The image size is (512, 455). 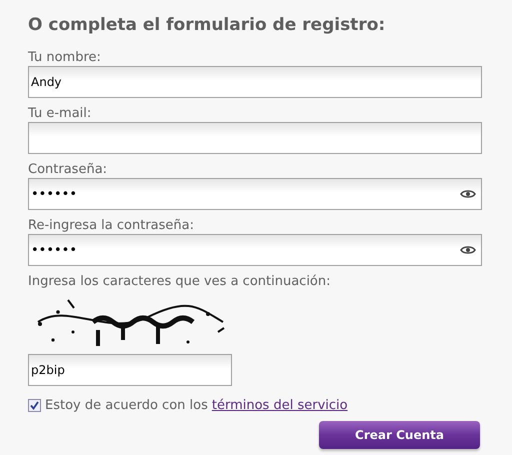 What do you see at coordinates (399, 435) in the screenshot?
I see `create-account-button: Crear Cuenta` at bounding box center [399, 435].